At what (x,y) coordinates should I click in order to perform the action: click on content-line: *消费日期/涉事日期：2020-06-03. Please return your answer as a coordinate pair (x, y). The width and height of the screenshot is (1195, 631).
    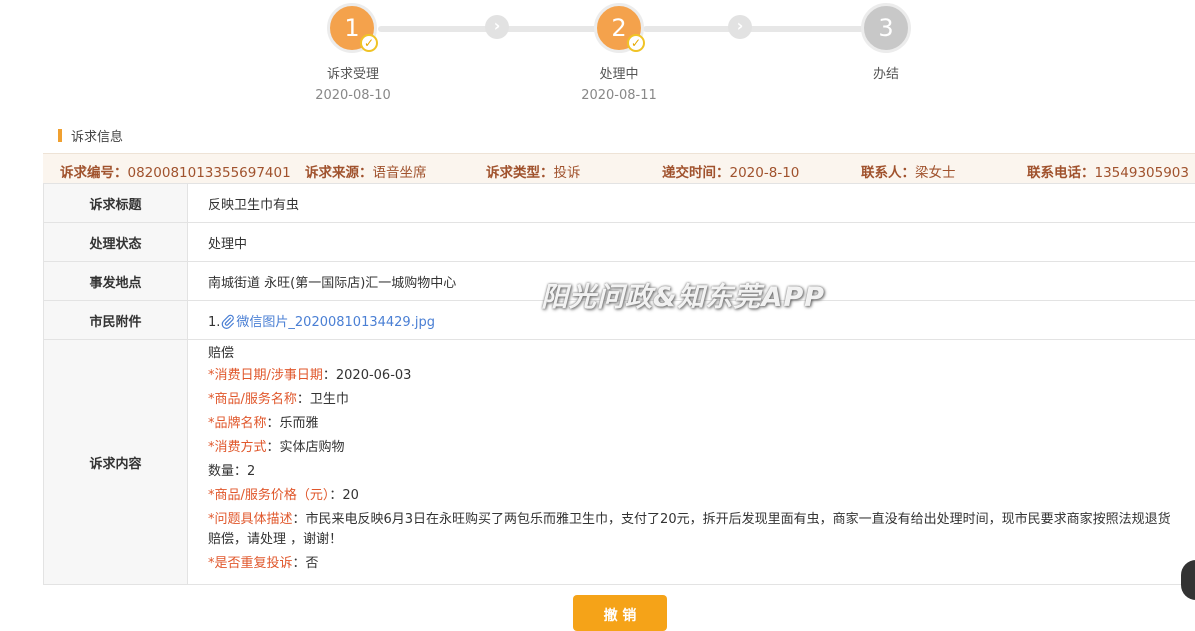
    Looking at the image, I should click on (695, 376).